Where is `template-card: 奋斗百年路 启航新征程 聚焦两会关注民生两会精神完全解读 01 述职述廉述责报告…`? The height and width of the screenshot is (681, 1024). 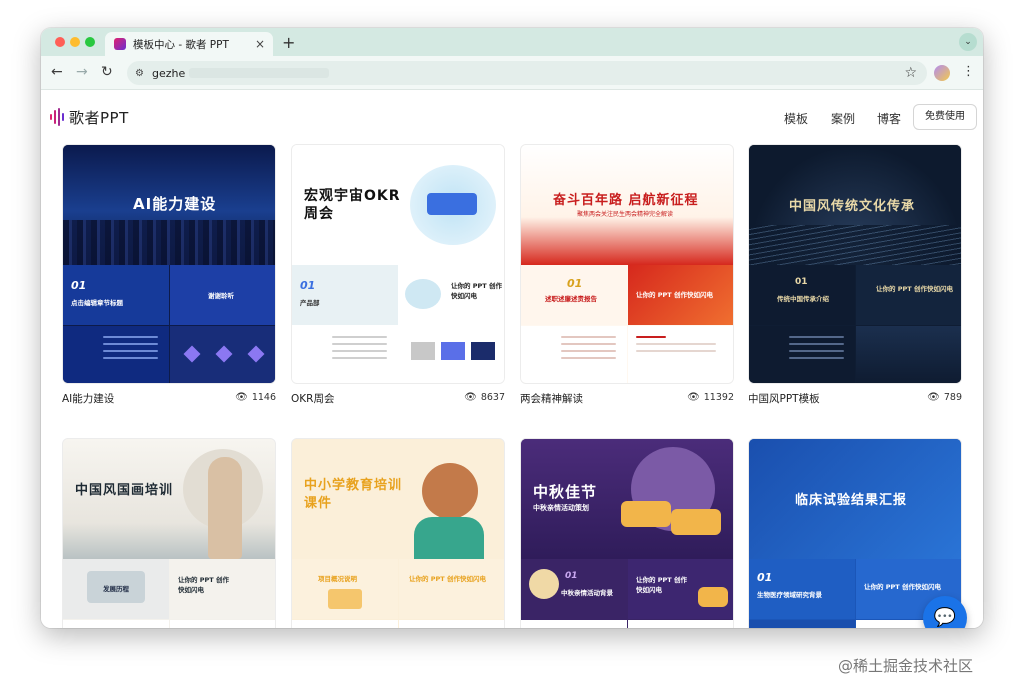
template-card: 奋斗百年路 启航新征程 聚焦两会关注民生两会精神完全解读 01 述职述廉述责报告… is located at coordinates (627, 274).